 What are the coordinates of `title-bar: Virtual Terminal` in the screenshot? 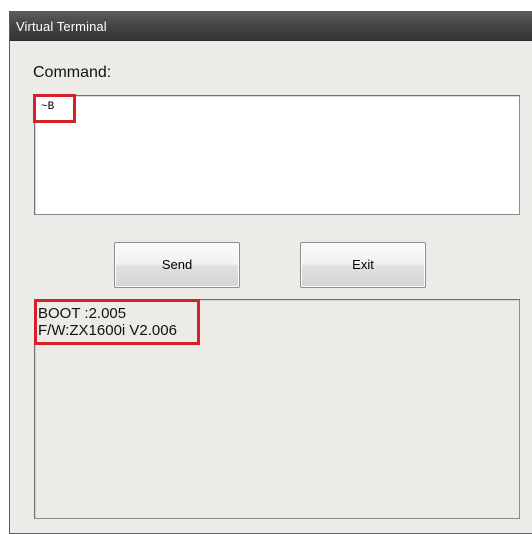 It's located at (271, 26).